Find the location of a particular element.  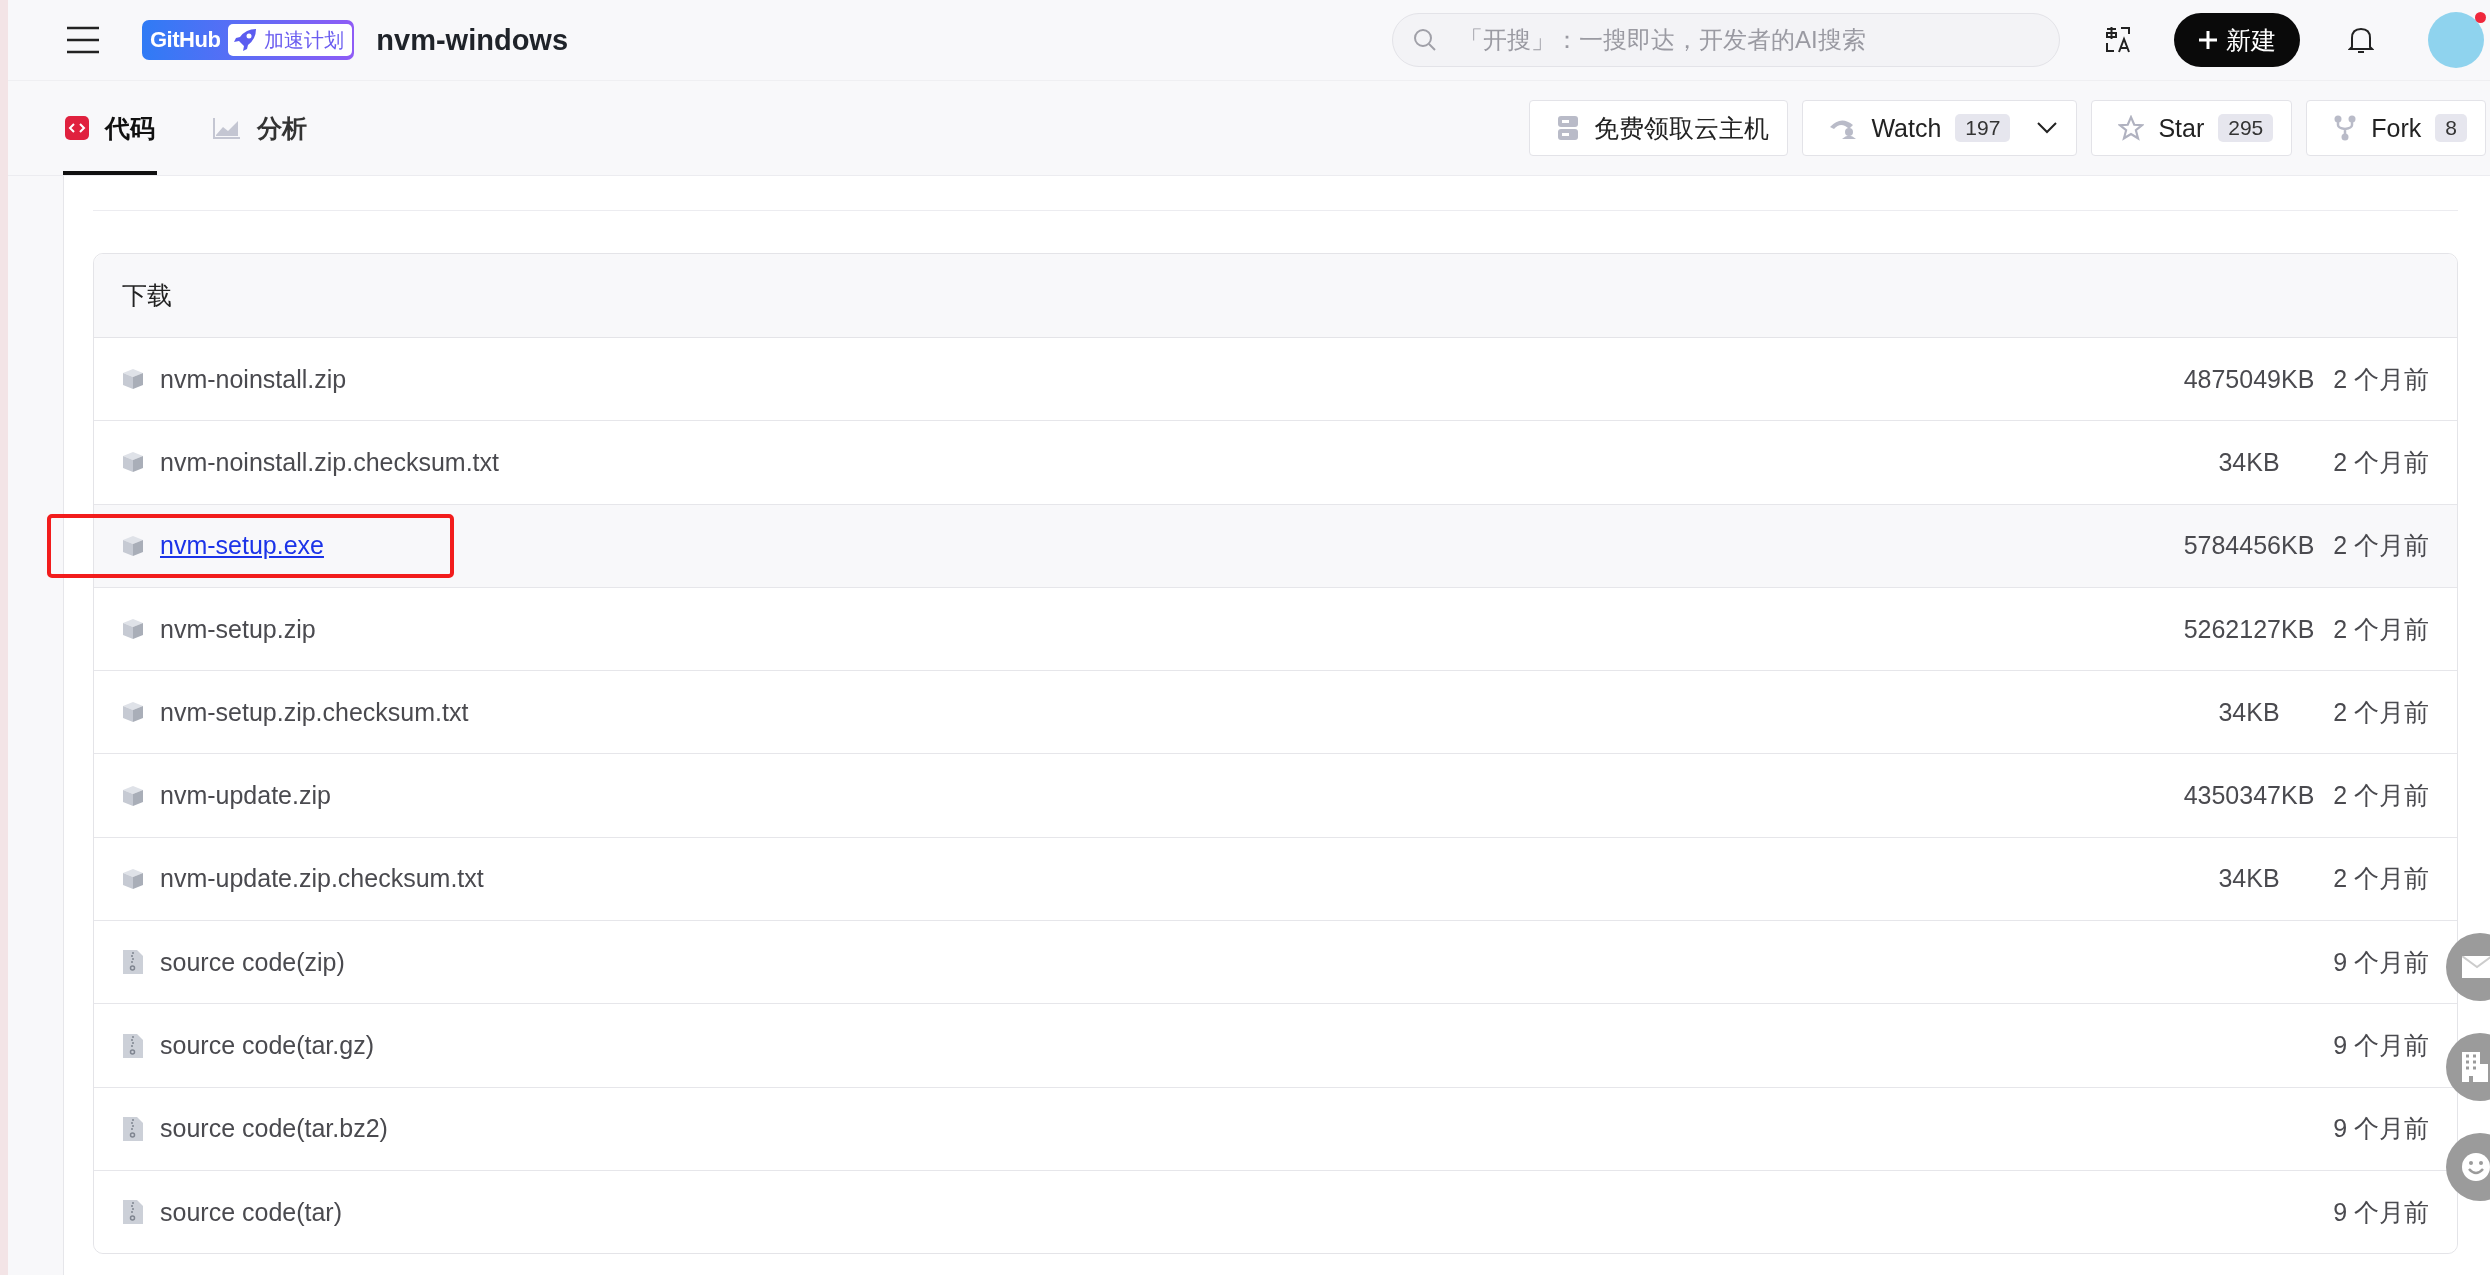

file-link: nvm-setup.exe is located at coordinates (1169, 546).